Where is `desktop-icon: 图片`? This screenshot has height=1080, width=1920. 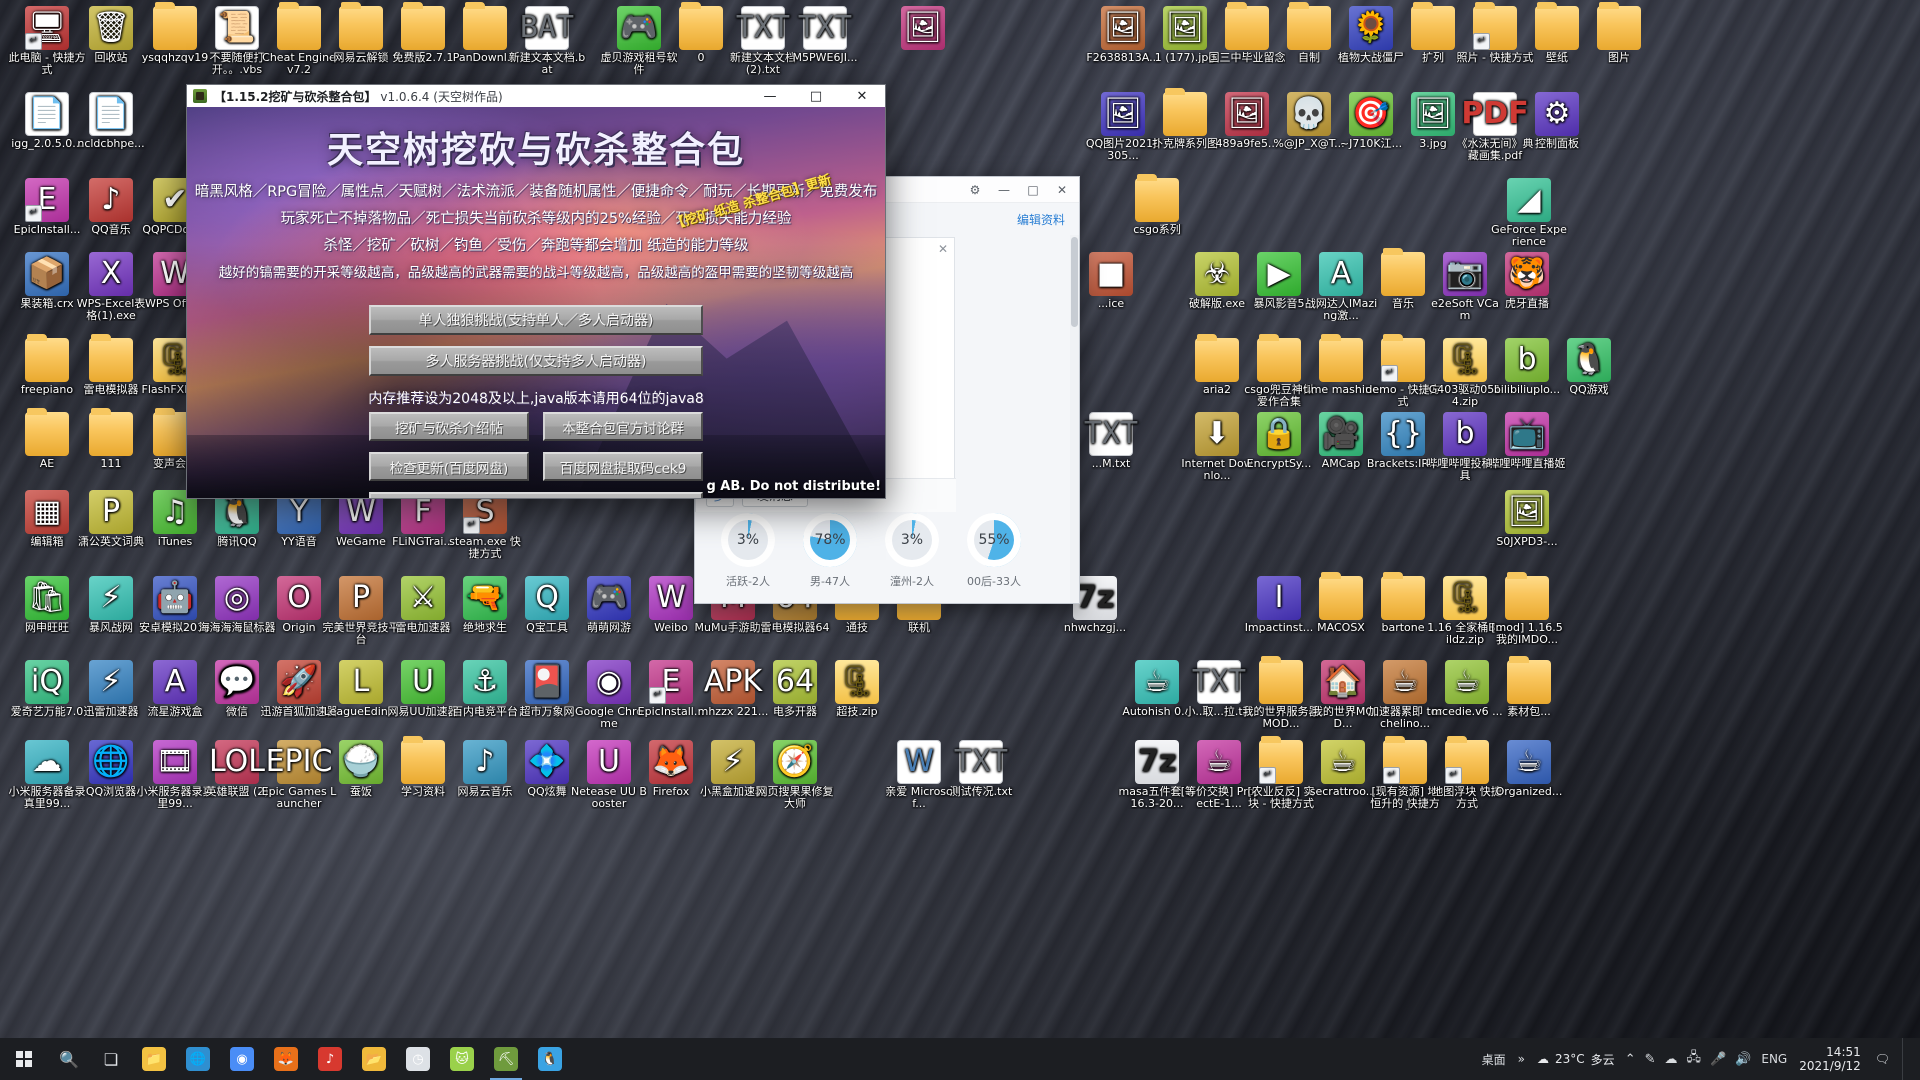
desktop-icon: 图片 is located at coordinates (1619, 33).